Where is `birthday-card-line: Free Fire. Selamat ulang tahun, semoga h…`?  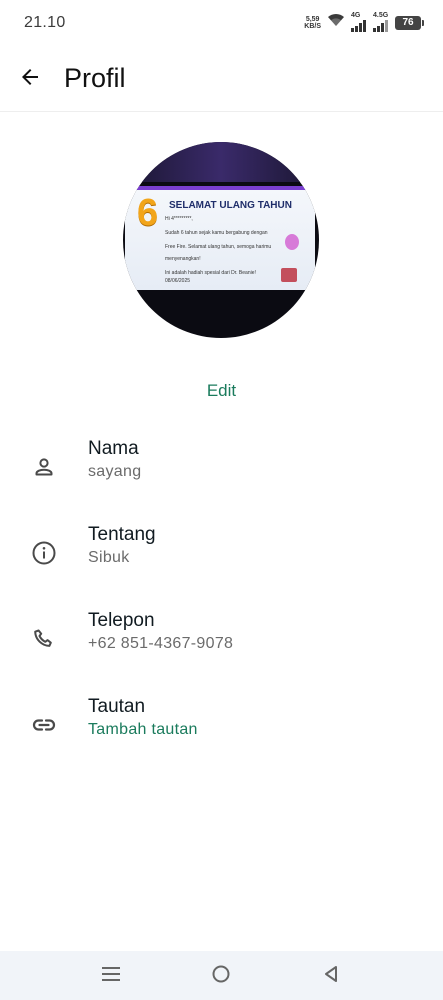
birthday-card-line: Free Fire. Selamat ulang tahun, semoga h… is located at coordinates (218, 247).